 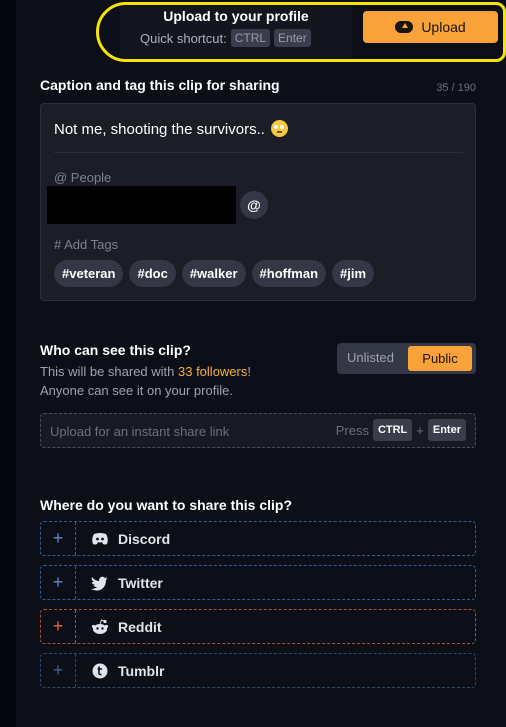 What do you see at coordinates (140, 583) in the screenshot?
I see `twitter-label: Twitter` at bounding box center [140, 583].